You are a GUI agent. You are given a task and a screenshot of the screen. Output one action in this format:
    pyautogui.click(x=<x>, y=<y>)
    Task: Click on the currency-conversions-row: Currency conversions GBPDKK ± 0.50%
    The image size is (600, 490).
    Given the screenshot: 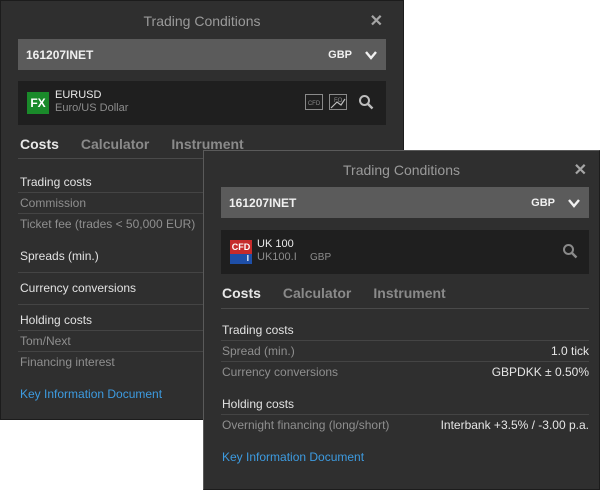 What is the action you would take?
    pyautogui.click(x=405, y=372)
    